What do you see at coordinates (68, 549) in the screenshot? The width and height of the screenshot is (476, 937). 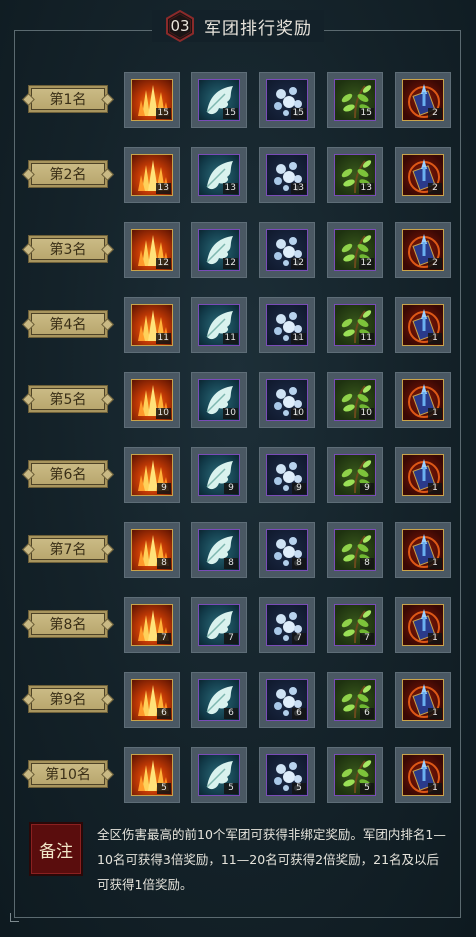 I see `rank-badge: 第7名` at bounding box center [68, 549].